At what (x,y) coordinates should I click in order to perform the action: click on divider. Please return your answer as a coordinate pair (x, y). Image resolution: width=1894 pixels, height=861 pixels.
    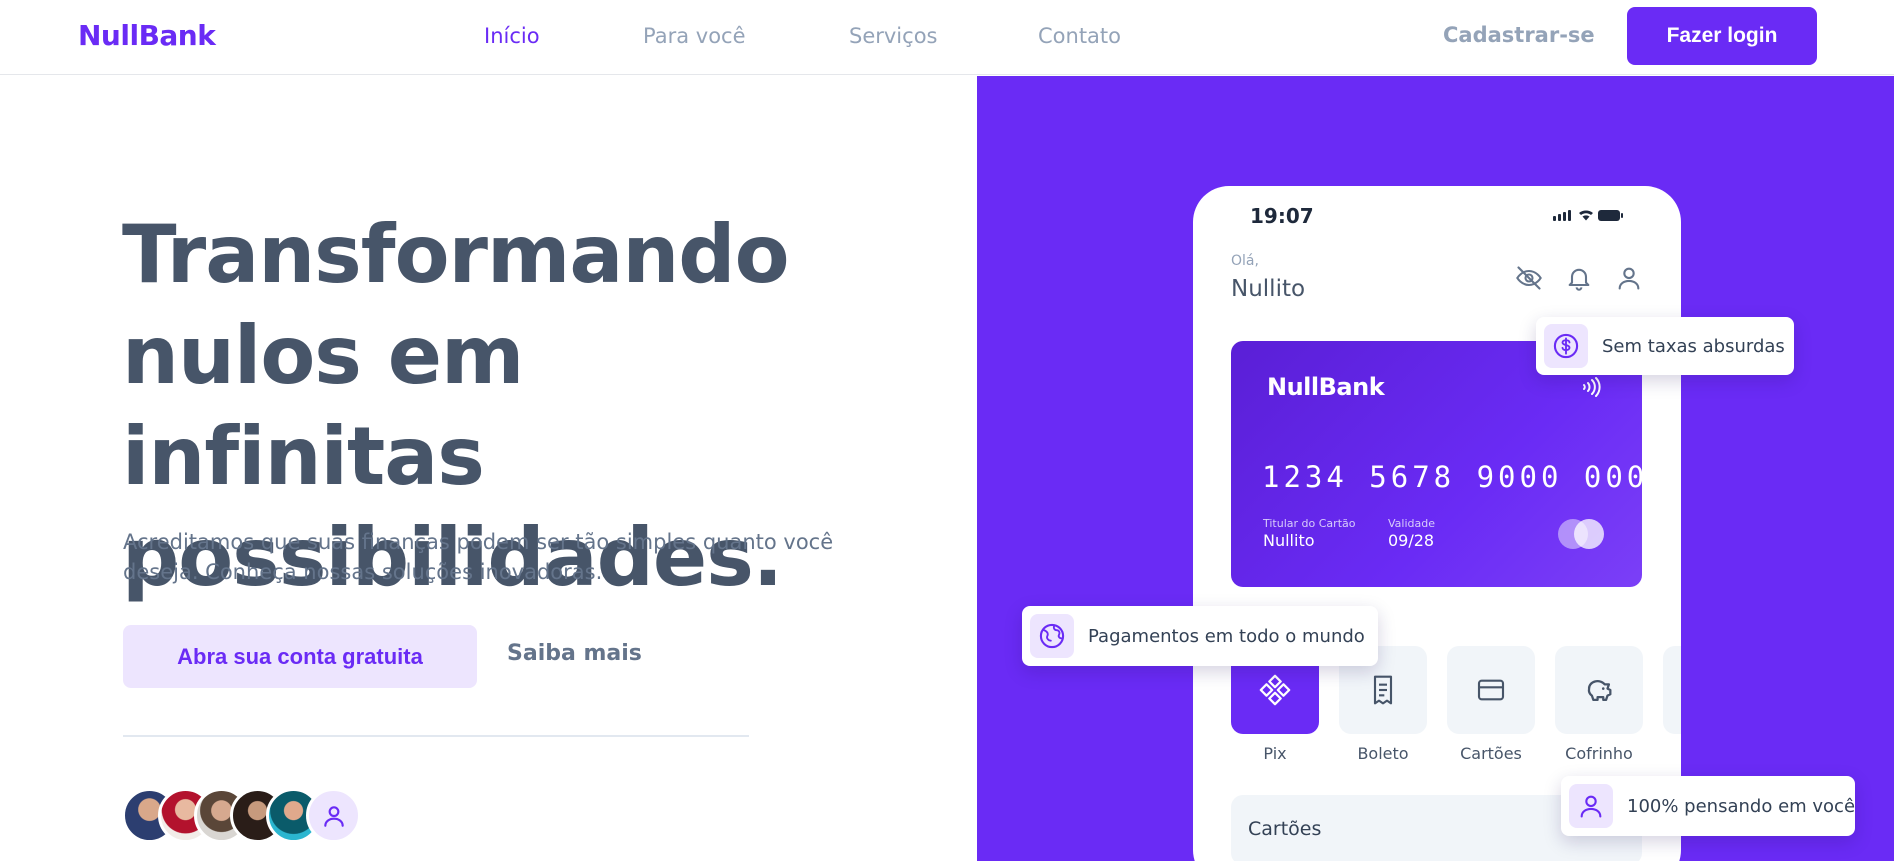
    Looking at the image, I should click on (436, 736).